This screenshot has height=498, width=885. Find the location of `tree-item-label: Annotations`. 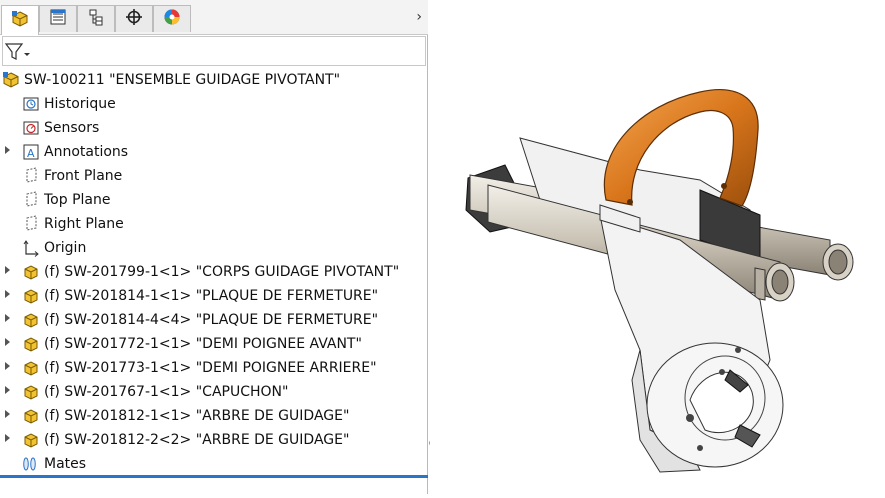

tree-item-label: Annotations is located at coordinates (86, 152).